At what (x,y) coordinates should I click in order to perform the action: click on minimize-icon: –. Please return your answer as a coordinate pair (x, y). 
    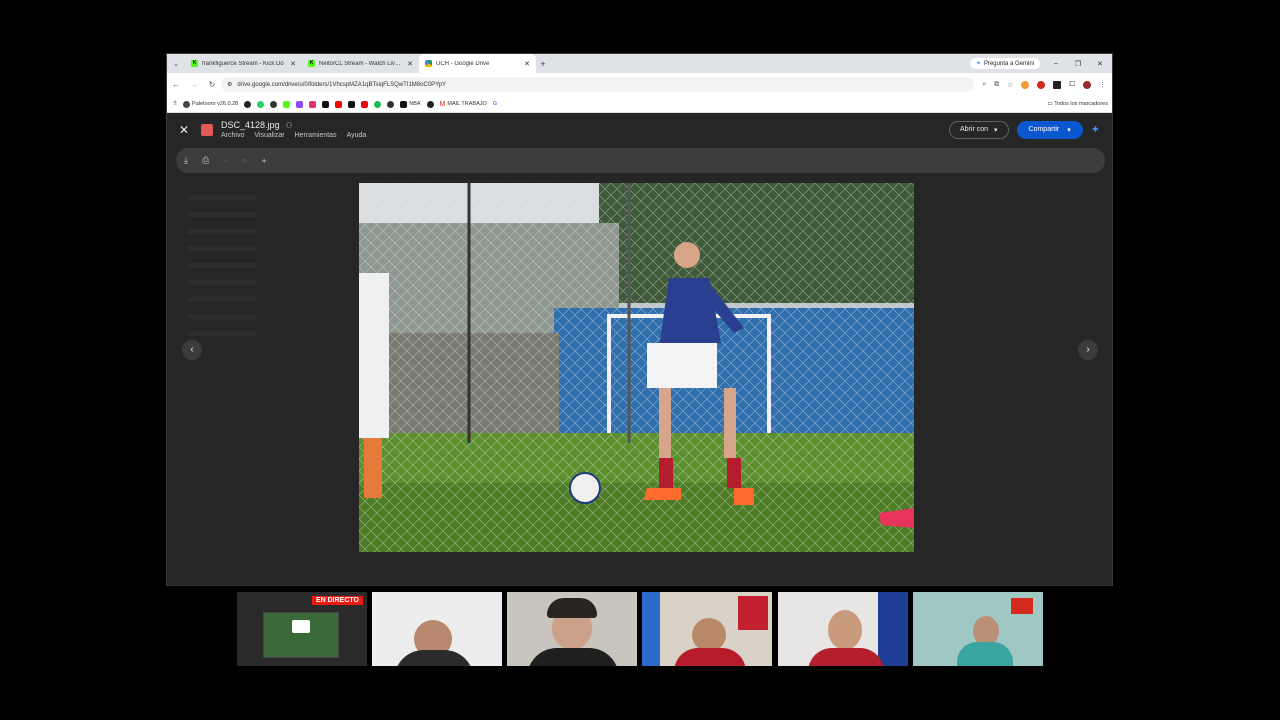
    Looking at the image, I should click on (1056, 63).